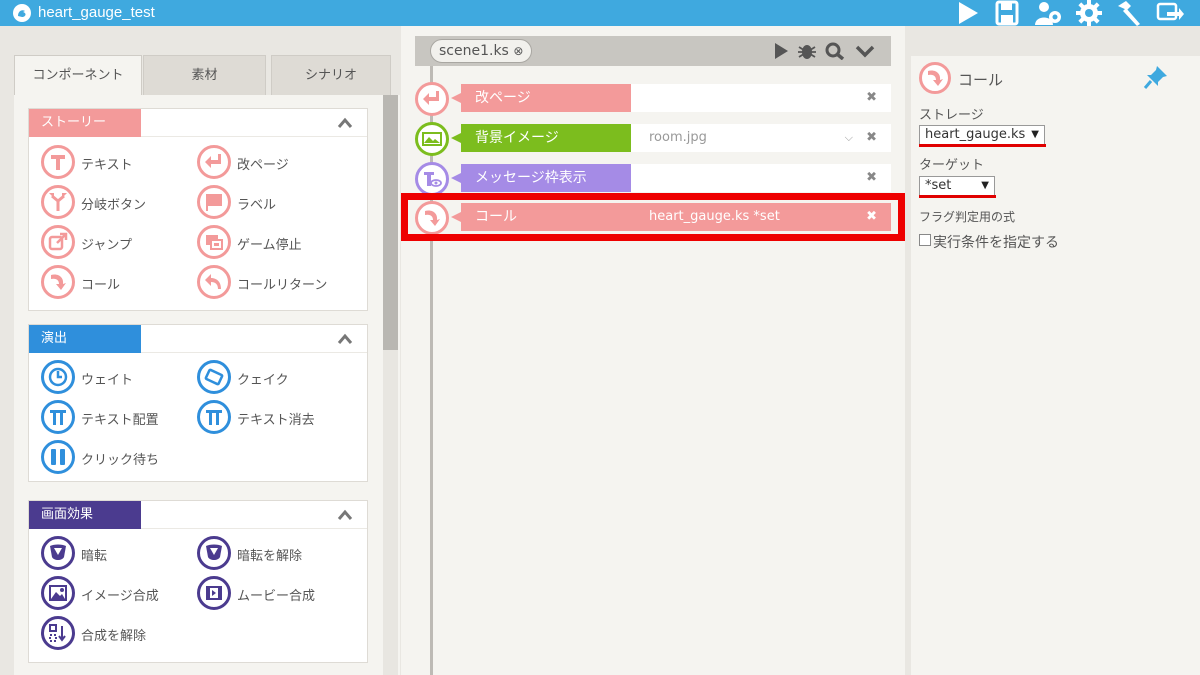  What do you see at coordinates (214, 553) in the screenshot?
I see `fade-in-icon` at bounding box center [214, 553].